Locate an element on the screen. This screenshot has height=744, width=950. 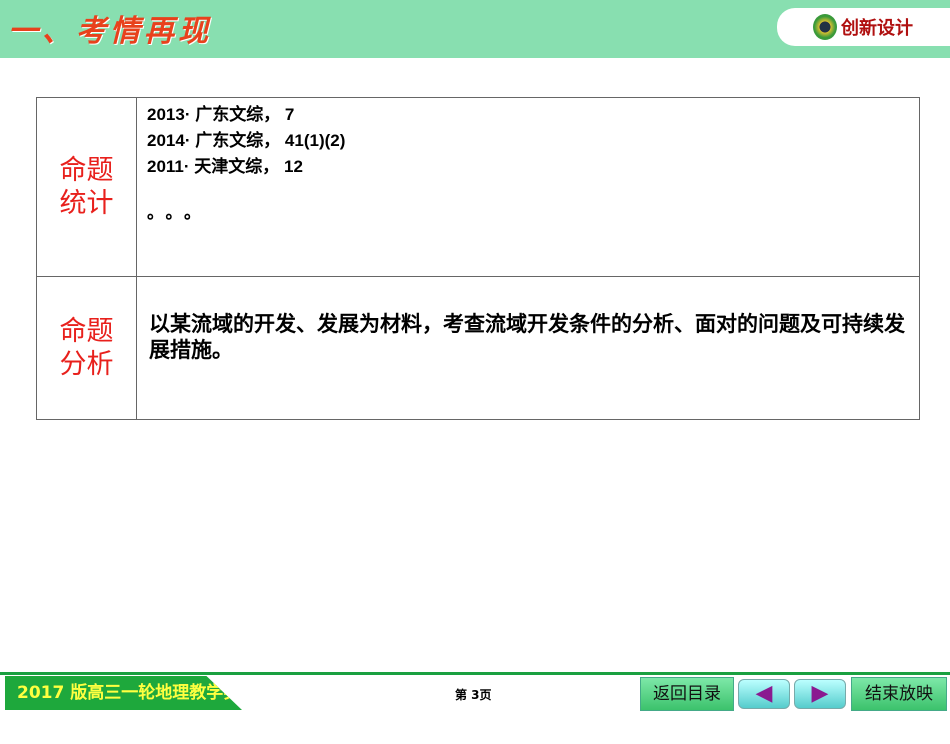
course-title: 2017 版高三一轮地理教学实用课件 is located at coordinates (123, 693).